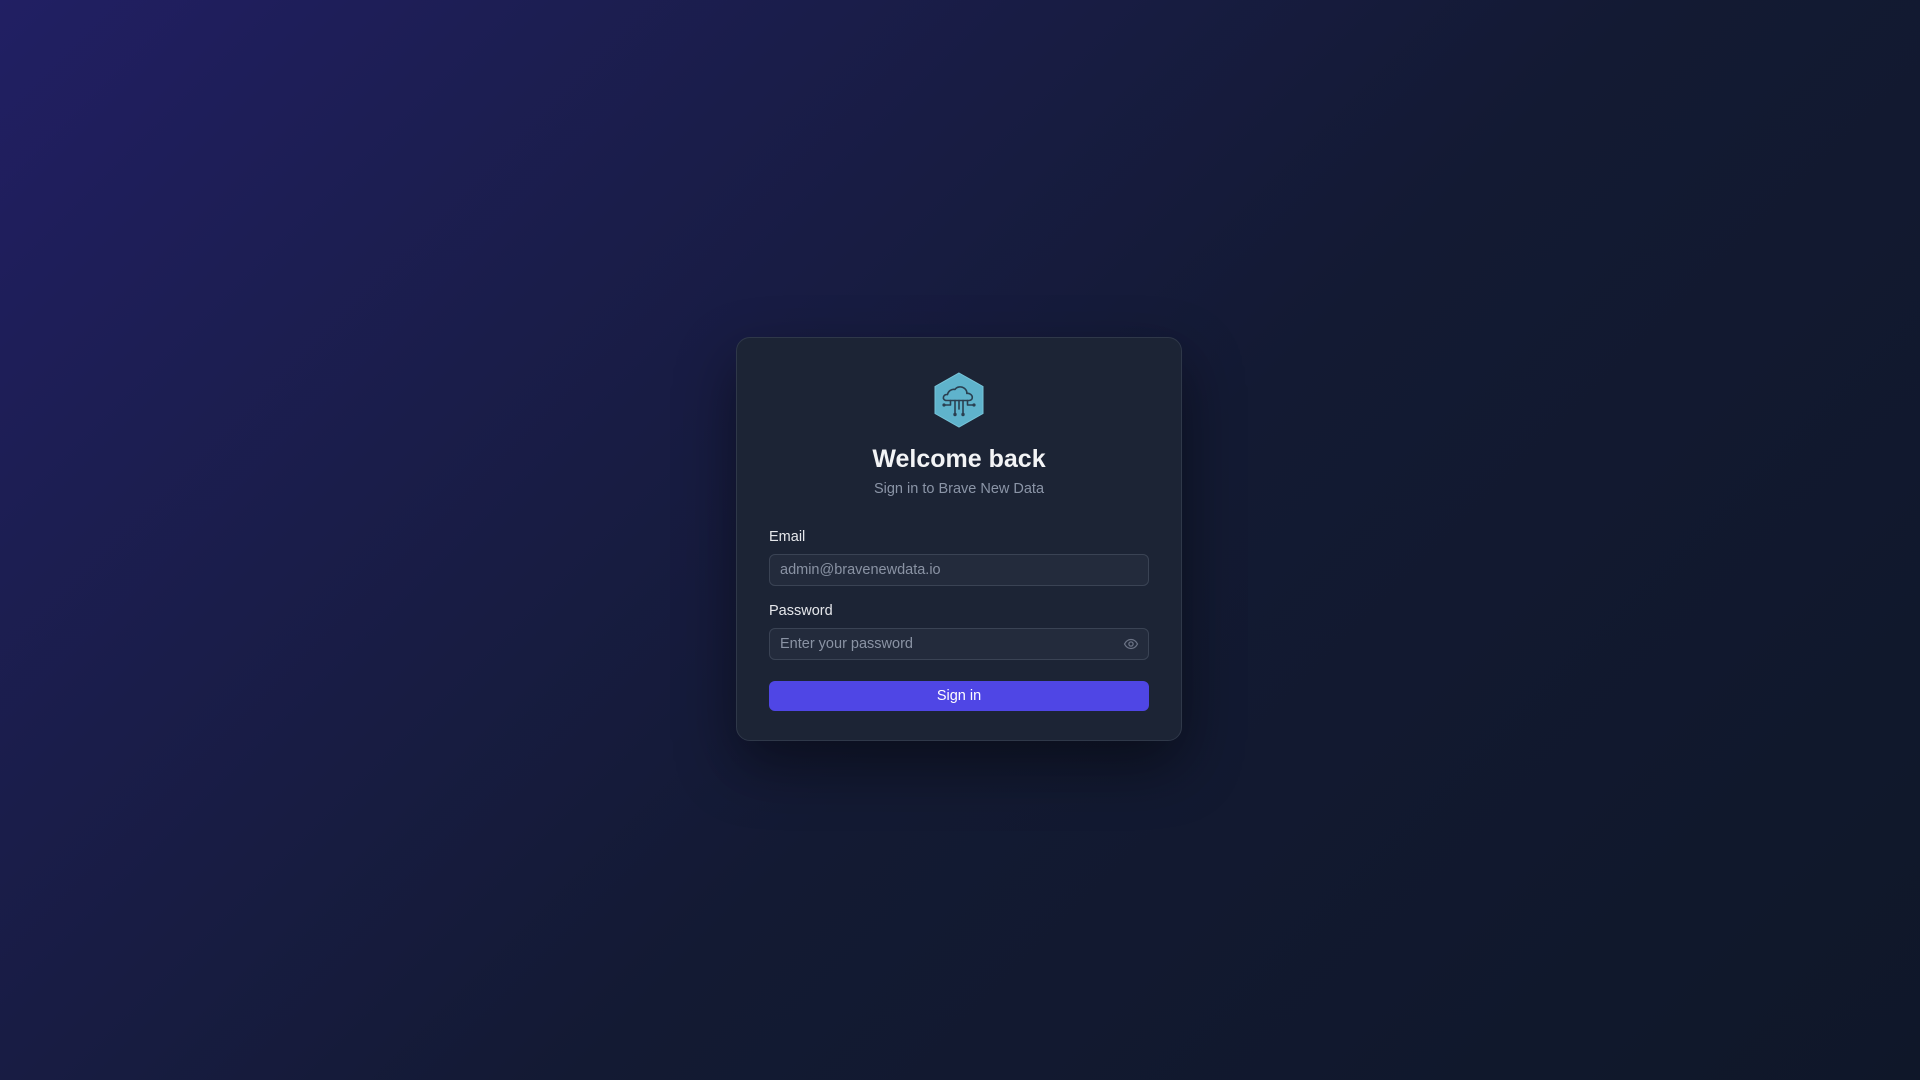 This screenshot has width=1920, height=1080. What do you see at coordinates (1131, 644) in the screenshot?
I see `eye-icon` at bounding box center [1131, 644].